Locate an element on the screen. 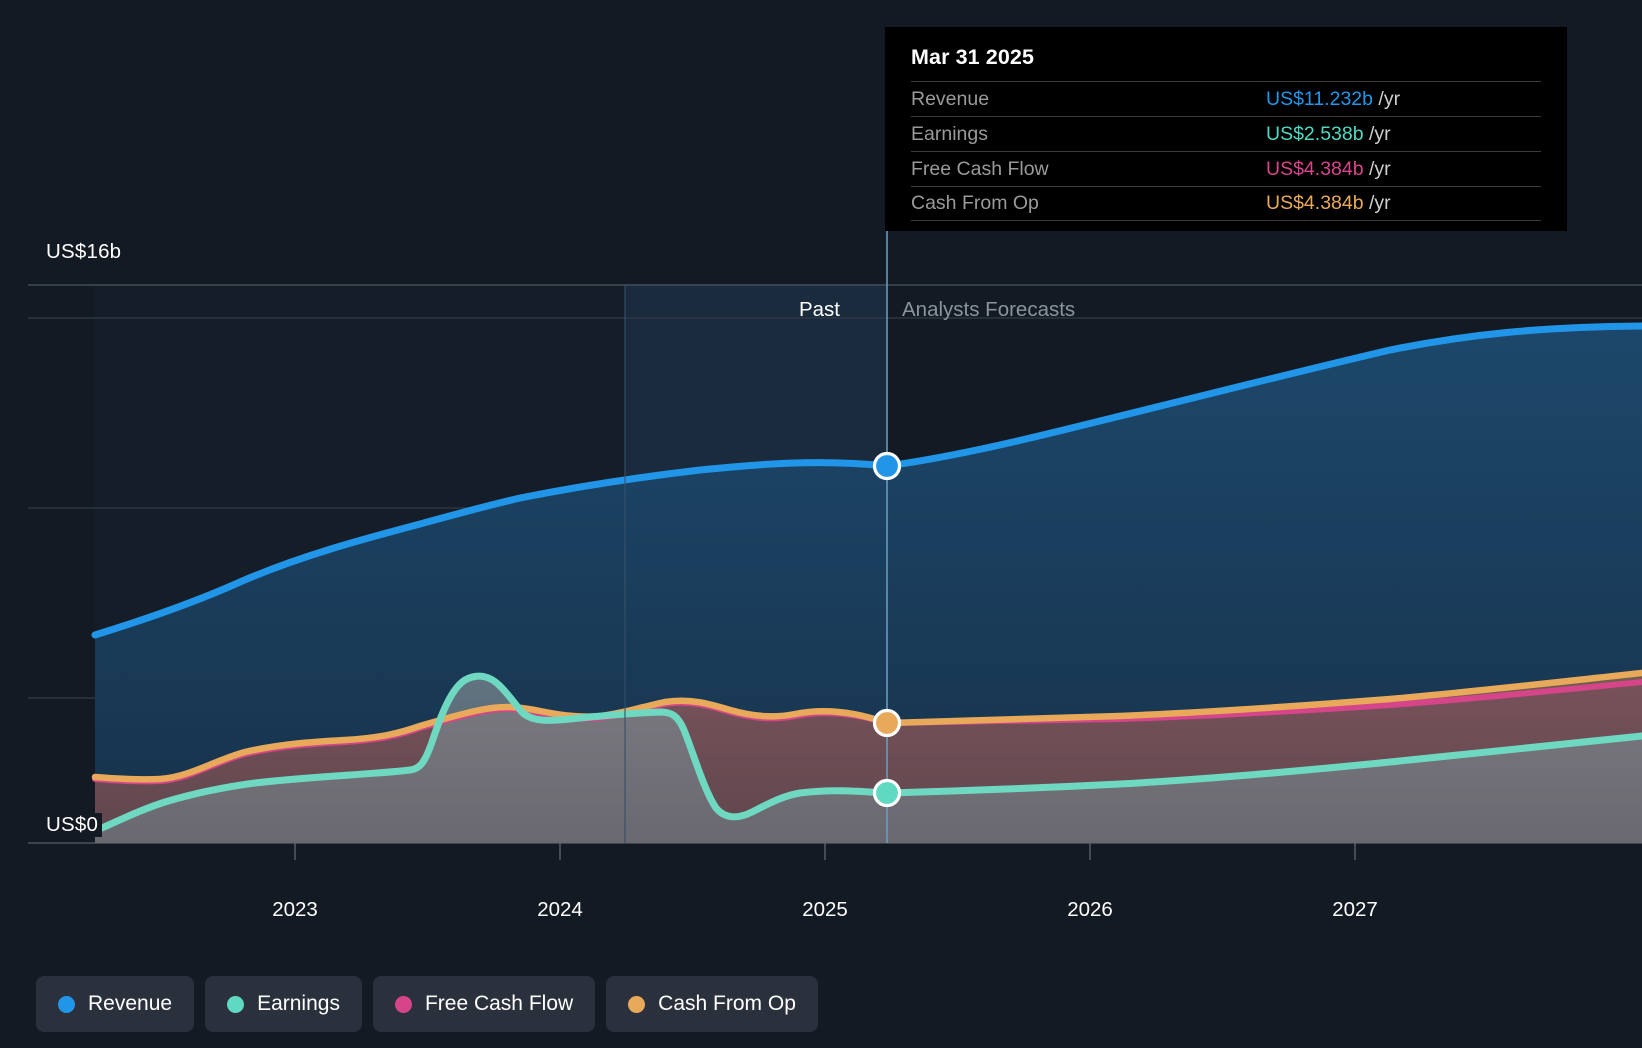  legend-label: Revenue is located at coordinates (130, 1003).